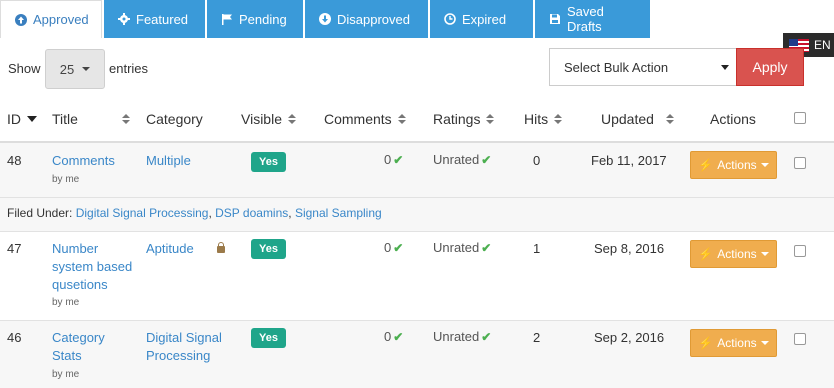 This screenshot has width=834, height=388. I want to click on select-all-checkbox, so click(800, 118).